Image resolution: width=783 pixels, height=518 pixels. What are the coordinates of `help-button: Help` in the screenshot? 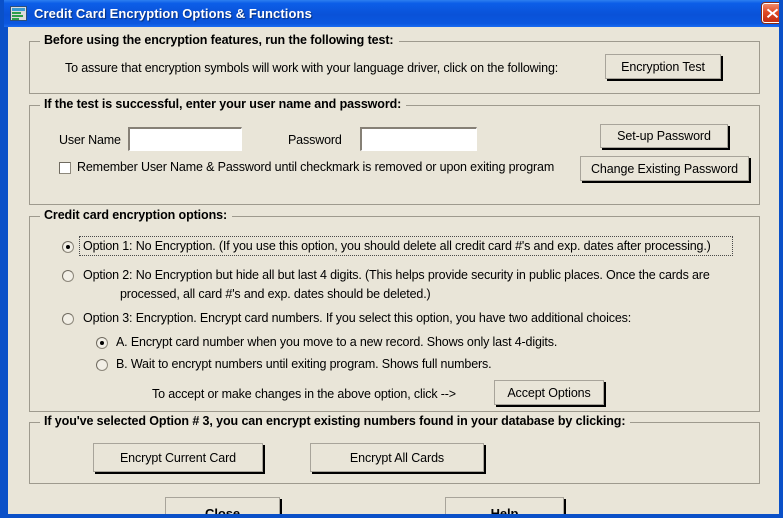 It's located at (504, 505).